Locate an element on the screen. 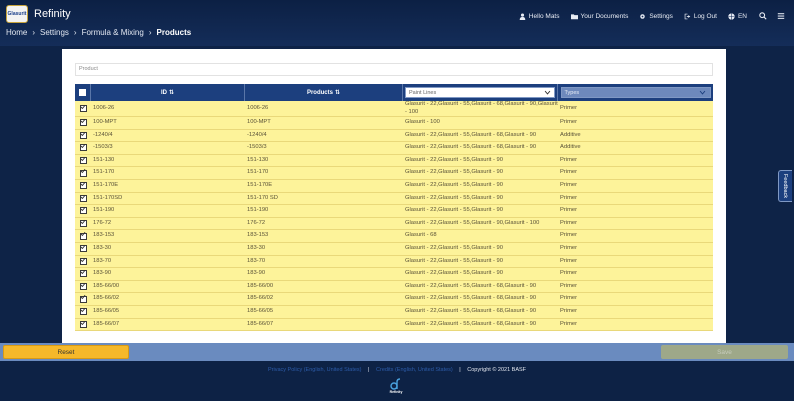 The width and height of the screenshot is (794, 401). paint-lines-select: Paint Lines is located at coordinates (480, 92).